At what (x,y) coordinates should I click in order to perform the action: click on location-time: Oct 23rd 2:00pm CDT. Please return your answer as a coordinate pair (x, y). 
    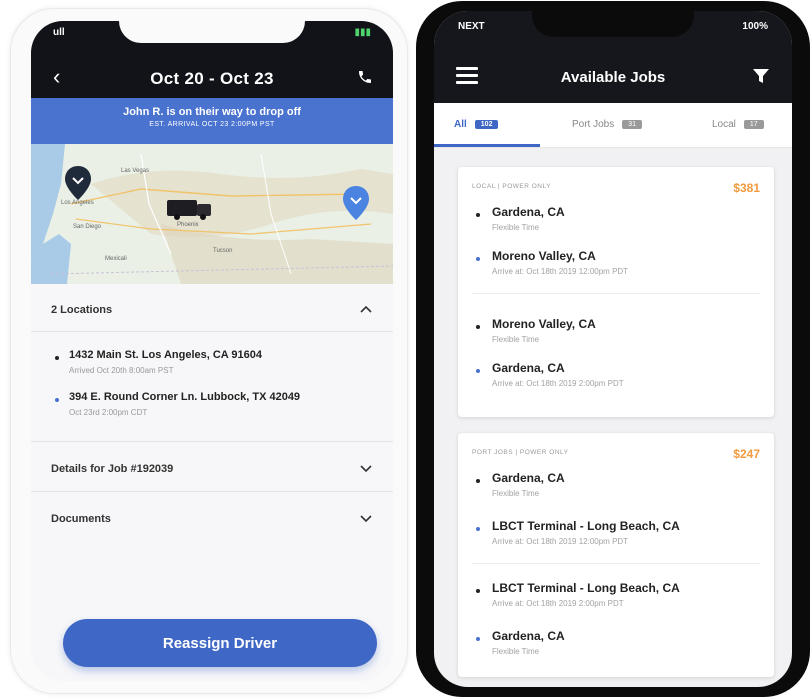
    Looking at the image, I should click on (108, 412).